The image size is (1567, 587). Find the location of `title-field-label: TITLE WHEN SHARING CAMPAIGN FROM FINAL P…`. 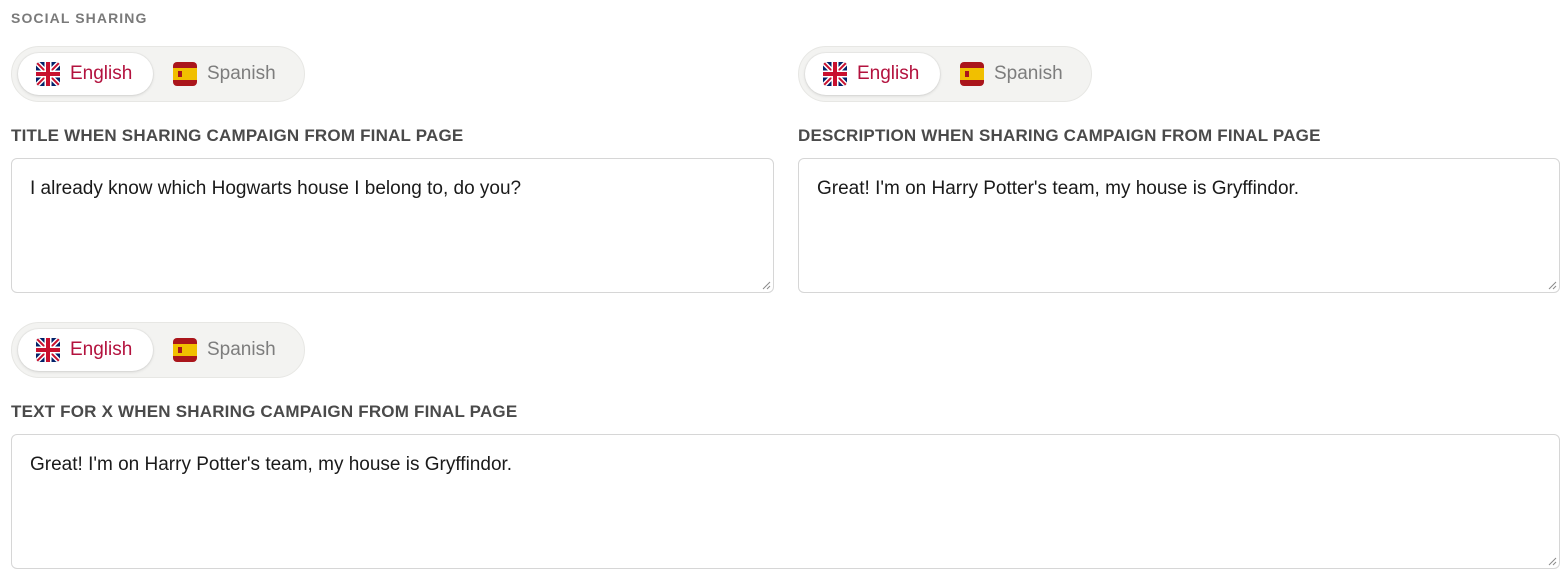

title-field-label: TITLE WHEN SHARING CAMPAIGN FROM FINAL P… is located at coordinates (237, 135).